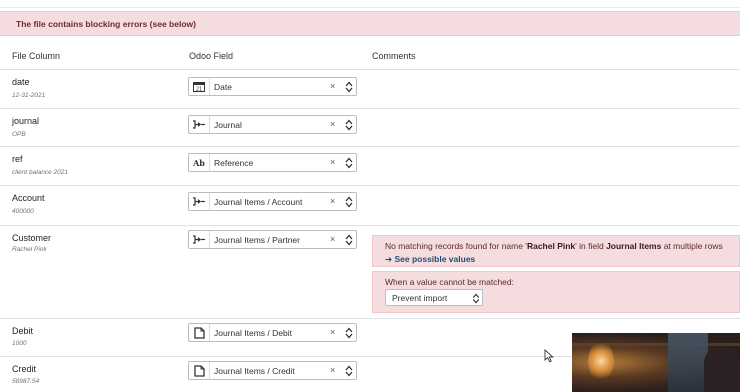  I want to click on field-label: Journal Items / Credit, so click(254, 371).